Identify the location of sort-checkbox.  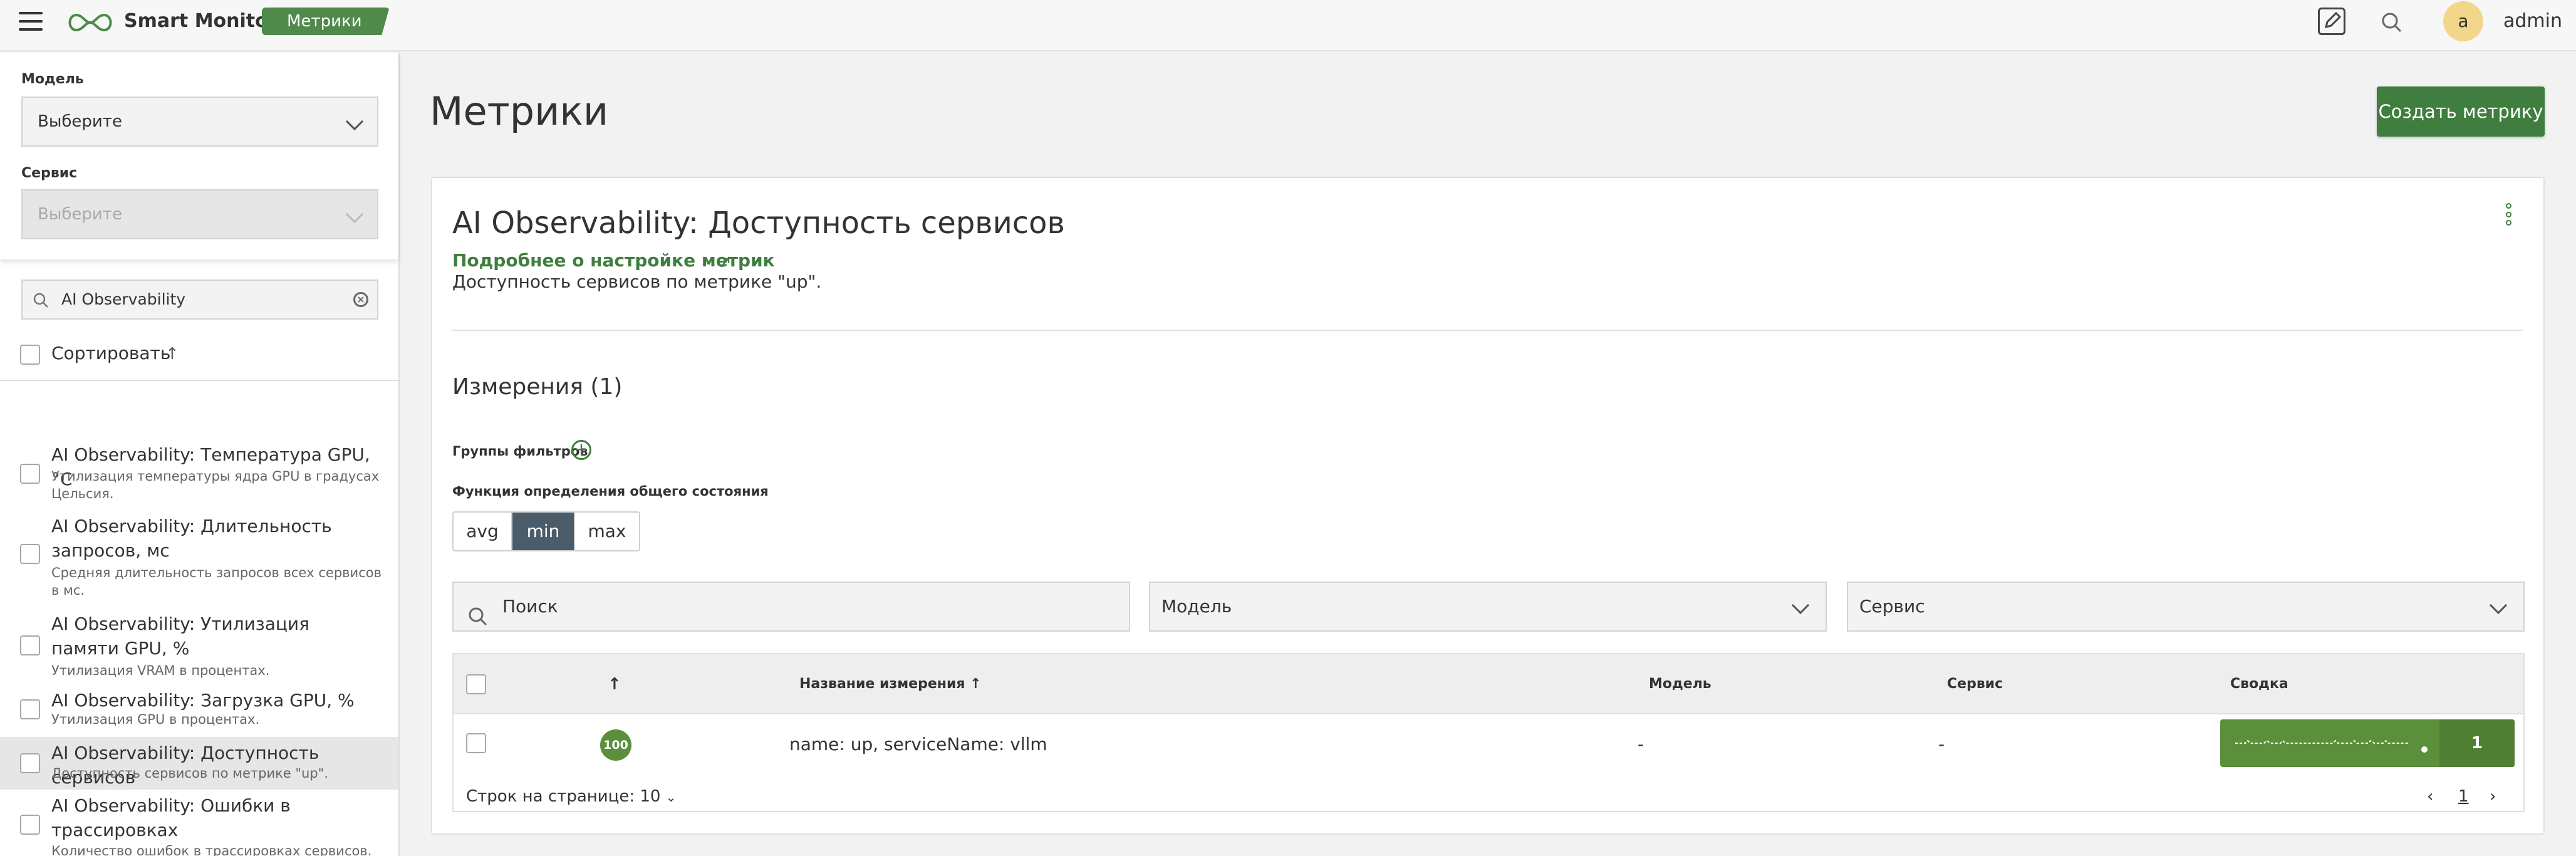
(30, 355).